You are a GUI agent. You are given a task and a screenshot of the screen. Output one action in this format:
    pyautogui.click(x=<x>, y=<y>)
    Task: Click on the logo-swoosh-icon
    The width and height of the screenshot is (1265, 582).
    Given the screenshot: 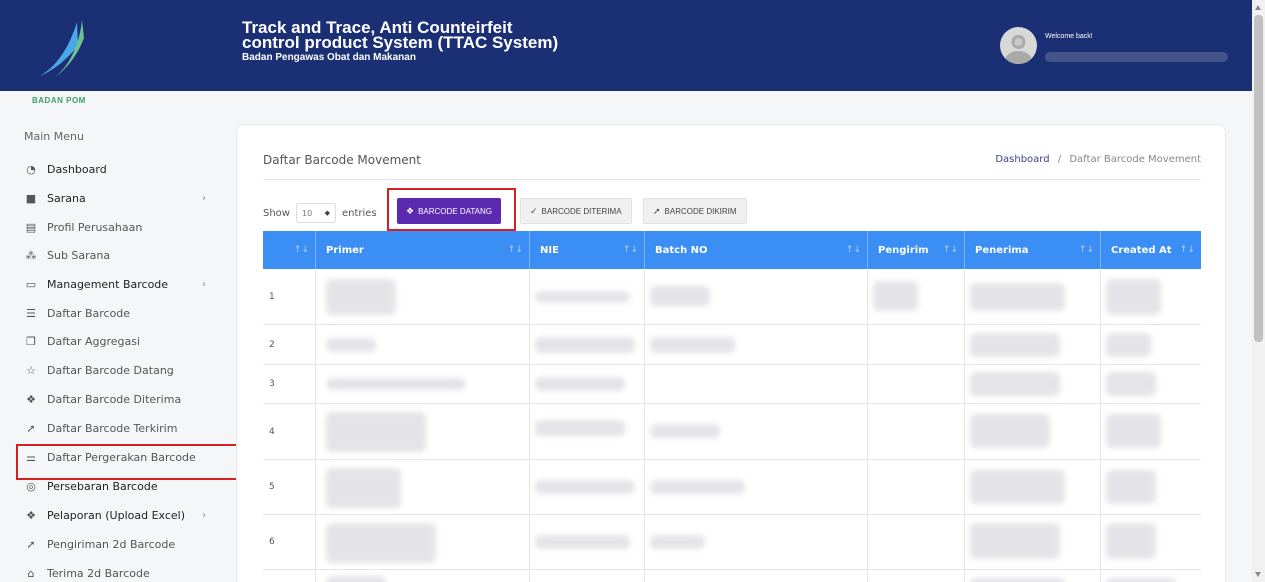 What is the action you would take?
    pyautogui.click(x=62, y=49)
    